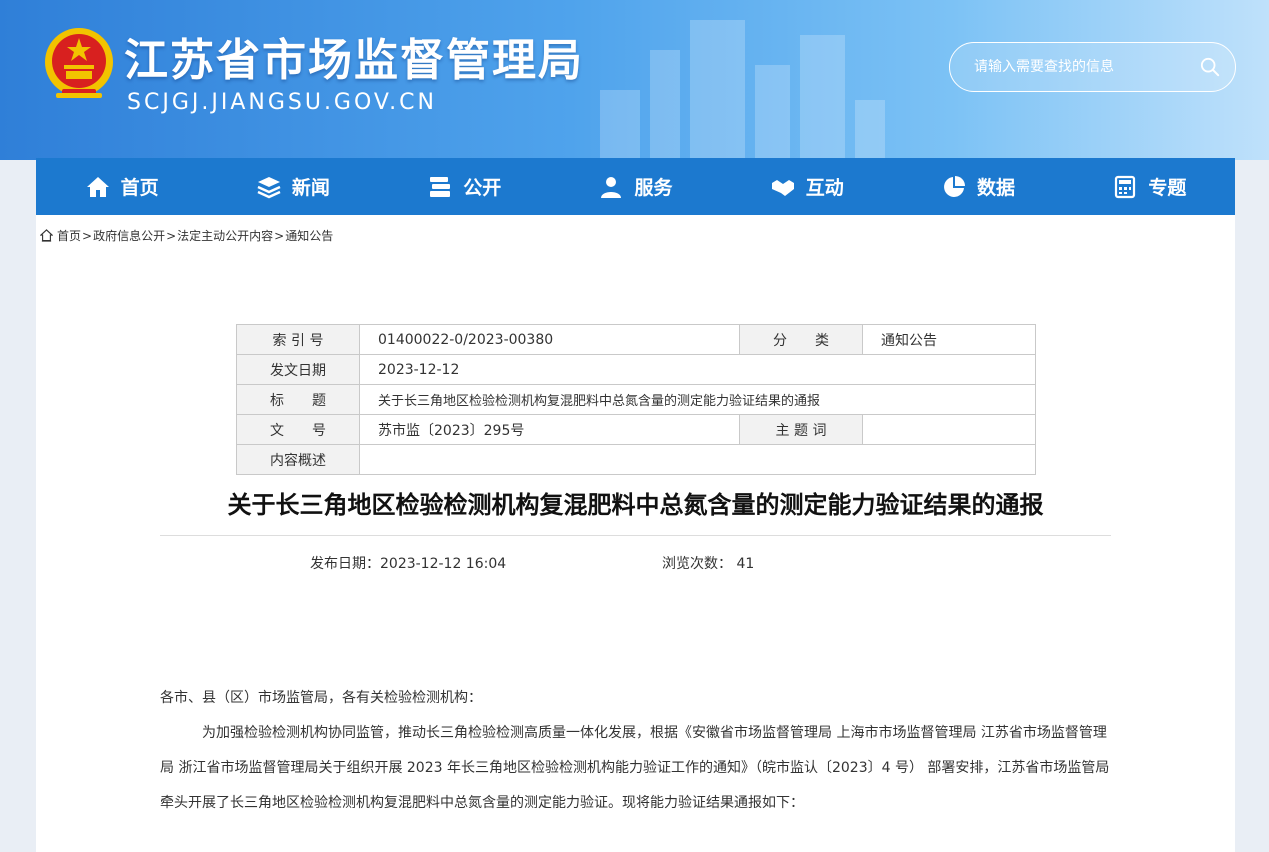 This screenshot has height=852, width=1269. Describe the element at coordinates (549, 429) in the screenshot. I see `docno-value: 苏市监〔2023〕295号` at that location.